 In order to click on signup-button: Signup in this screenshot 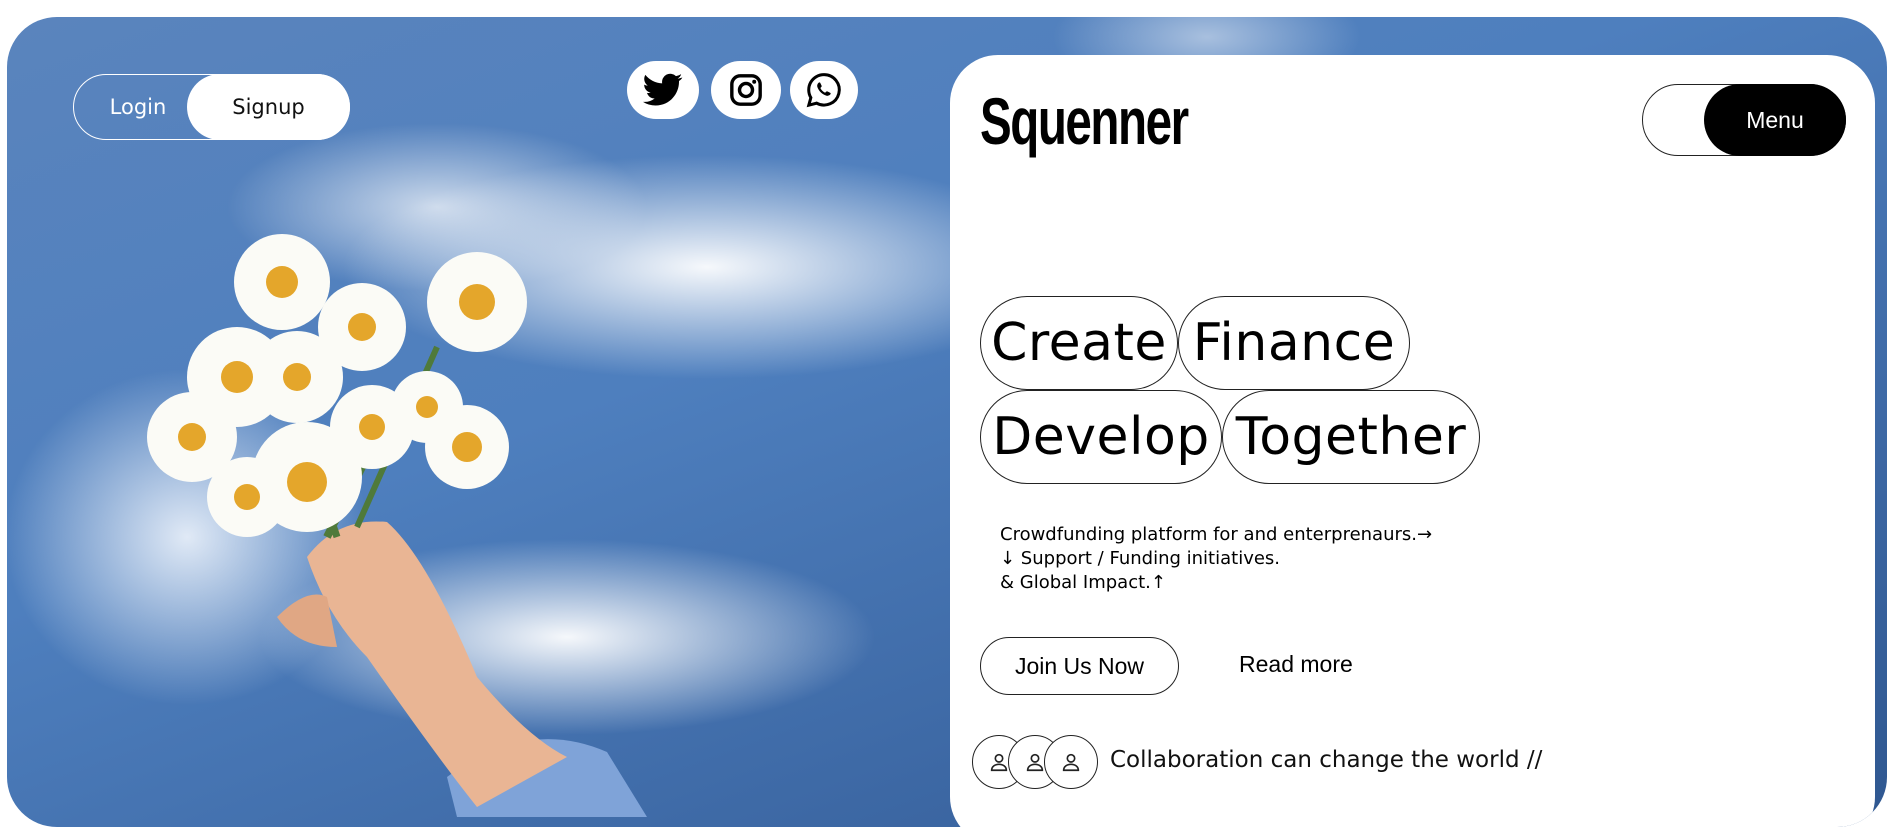, I will do `click(268, 107)`.